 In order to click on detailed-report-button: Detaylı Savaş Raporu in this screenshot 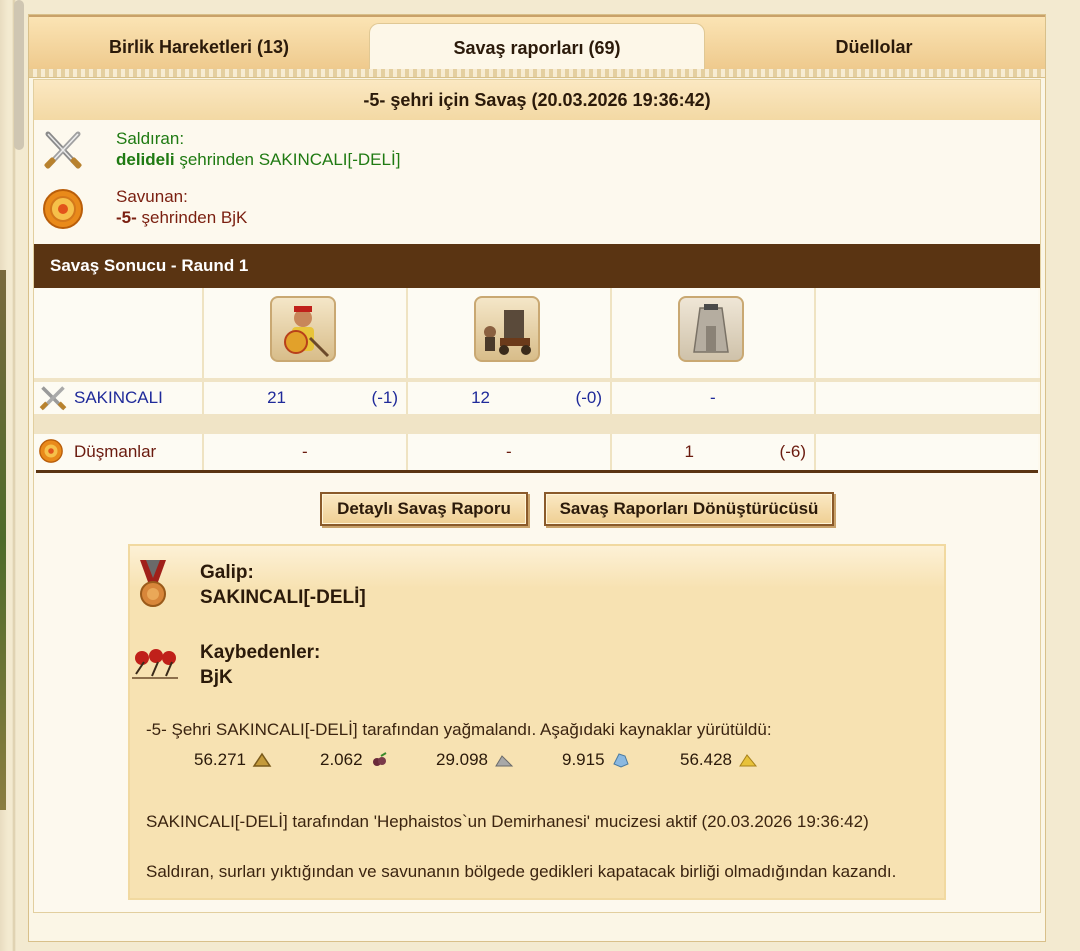, I will do `click(424, 509)`.